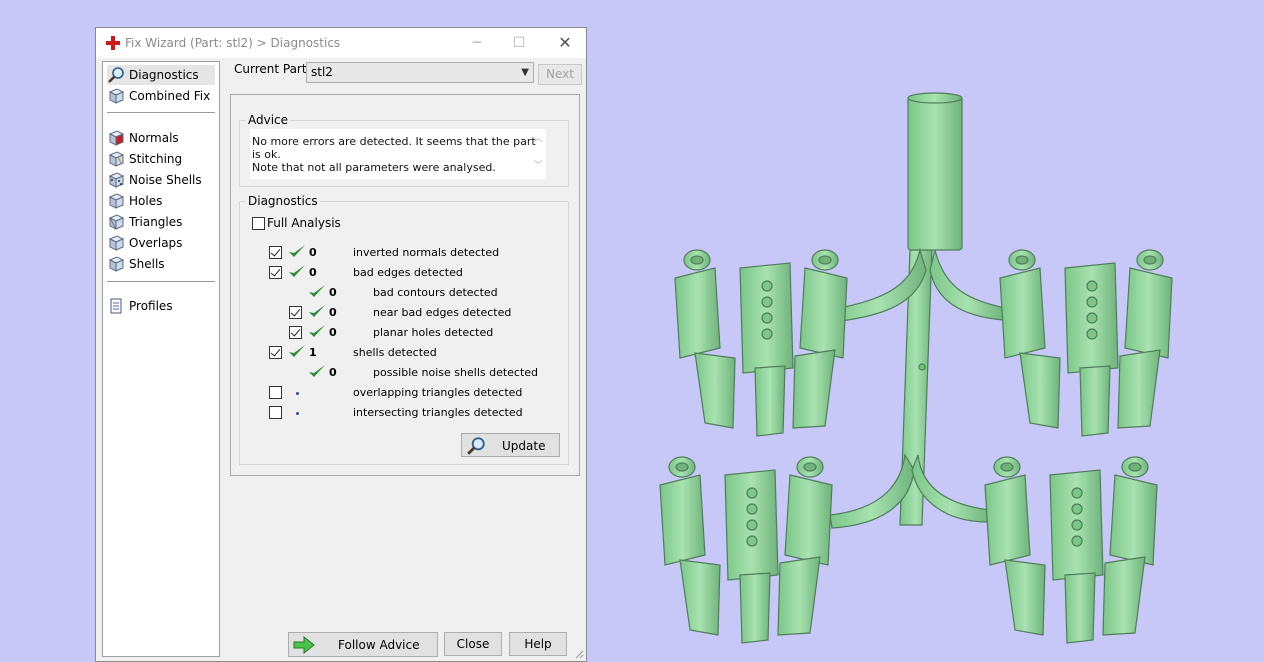 This screenshot has width=1264, height=662. Describe the element at coordinates (258, 223) in the screenshot. I see `full-analysis-checkbox` at that location.